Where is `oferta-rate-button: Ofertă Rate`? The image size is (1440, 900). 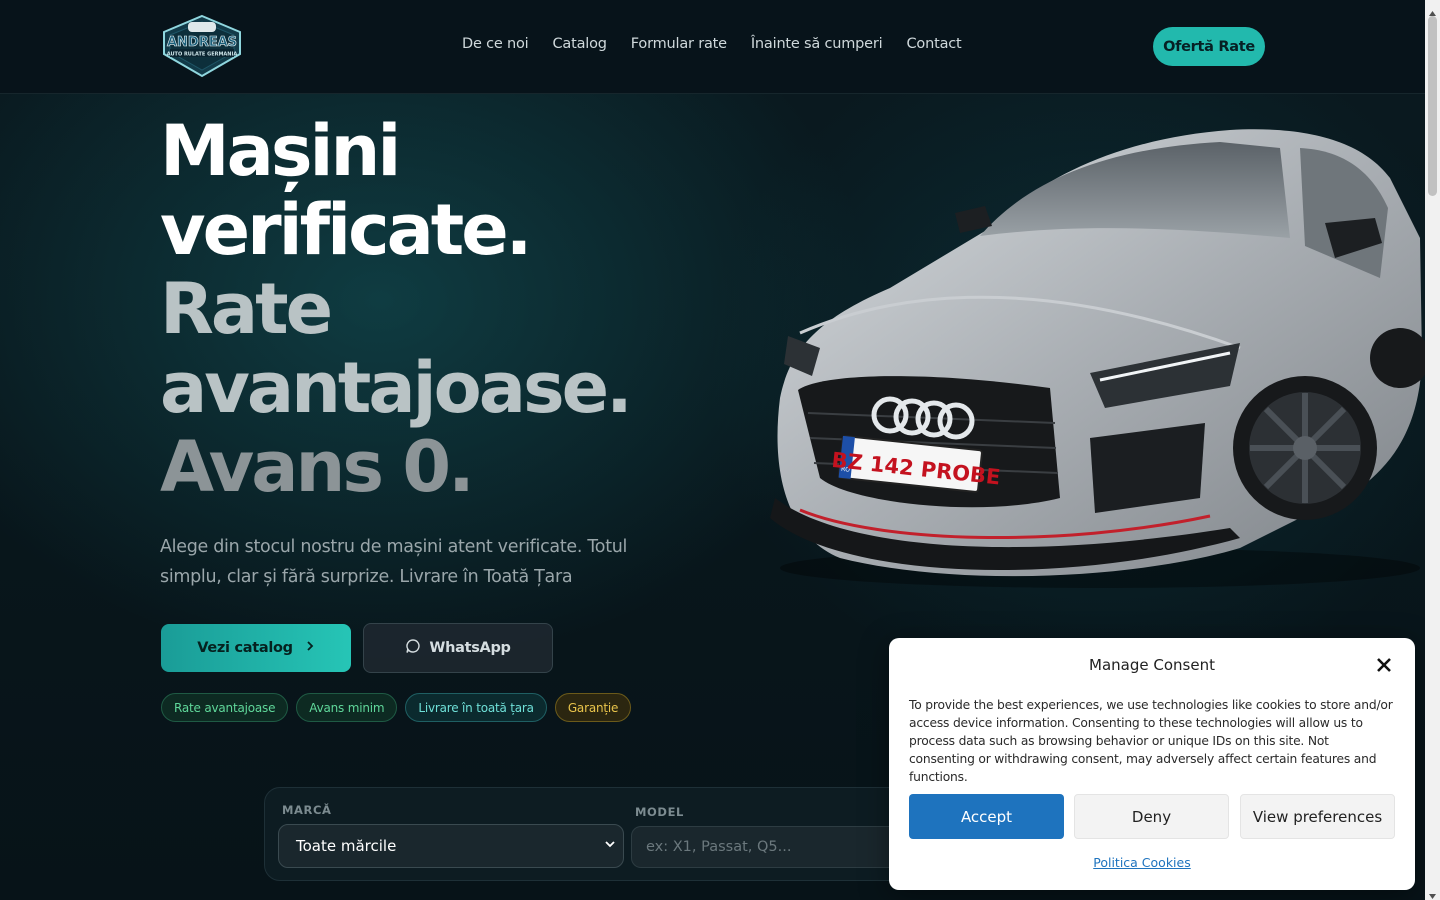
oferta-rate-button: Ofertă Rate is located at coordinates (1209, 46).